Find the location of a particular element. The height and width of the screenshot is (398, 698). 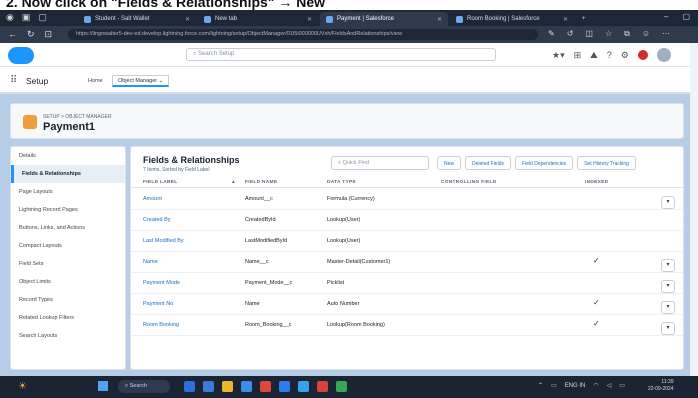

browser-tab: Student - Salt Wallet ✕ is located at coordinates (137, 19).